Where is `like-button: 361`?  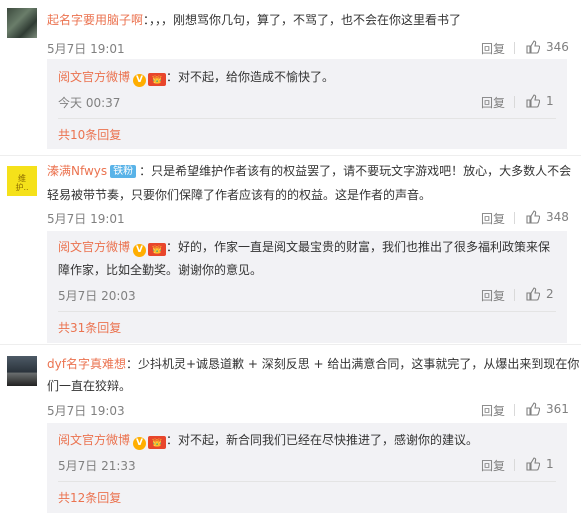
like-button: 361 is located at coordinates (547, 409).